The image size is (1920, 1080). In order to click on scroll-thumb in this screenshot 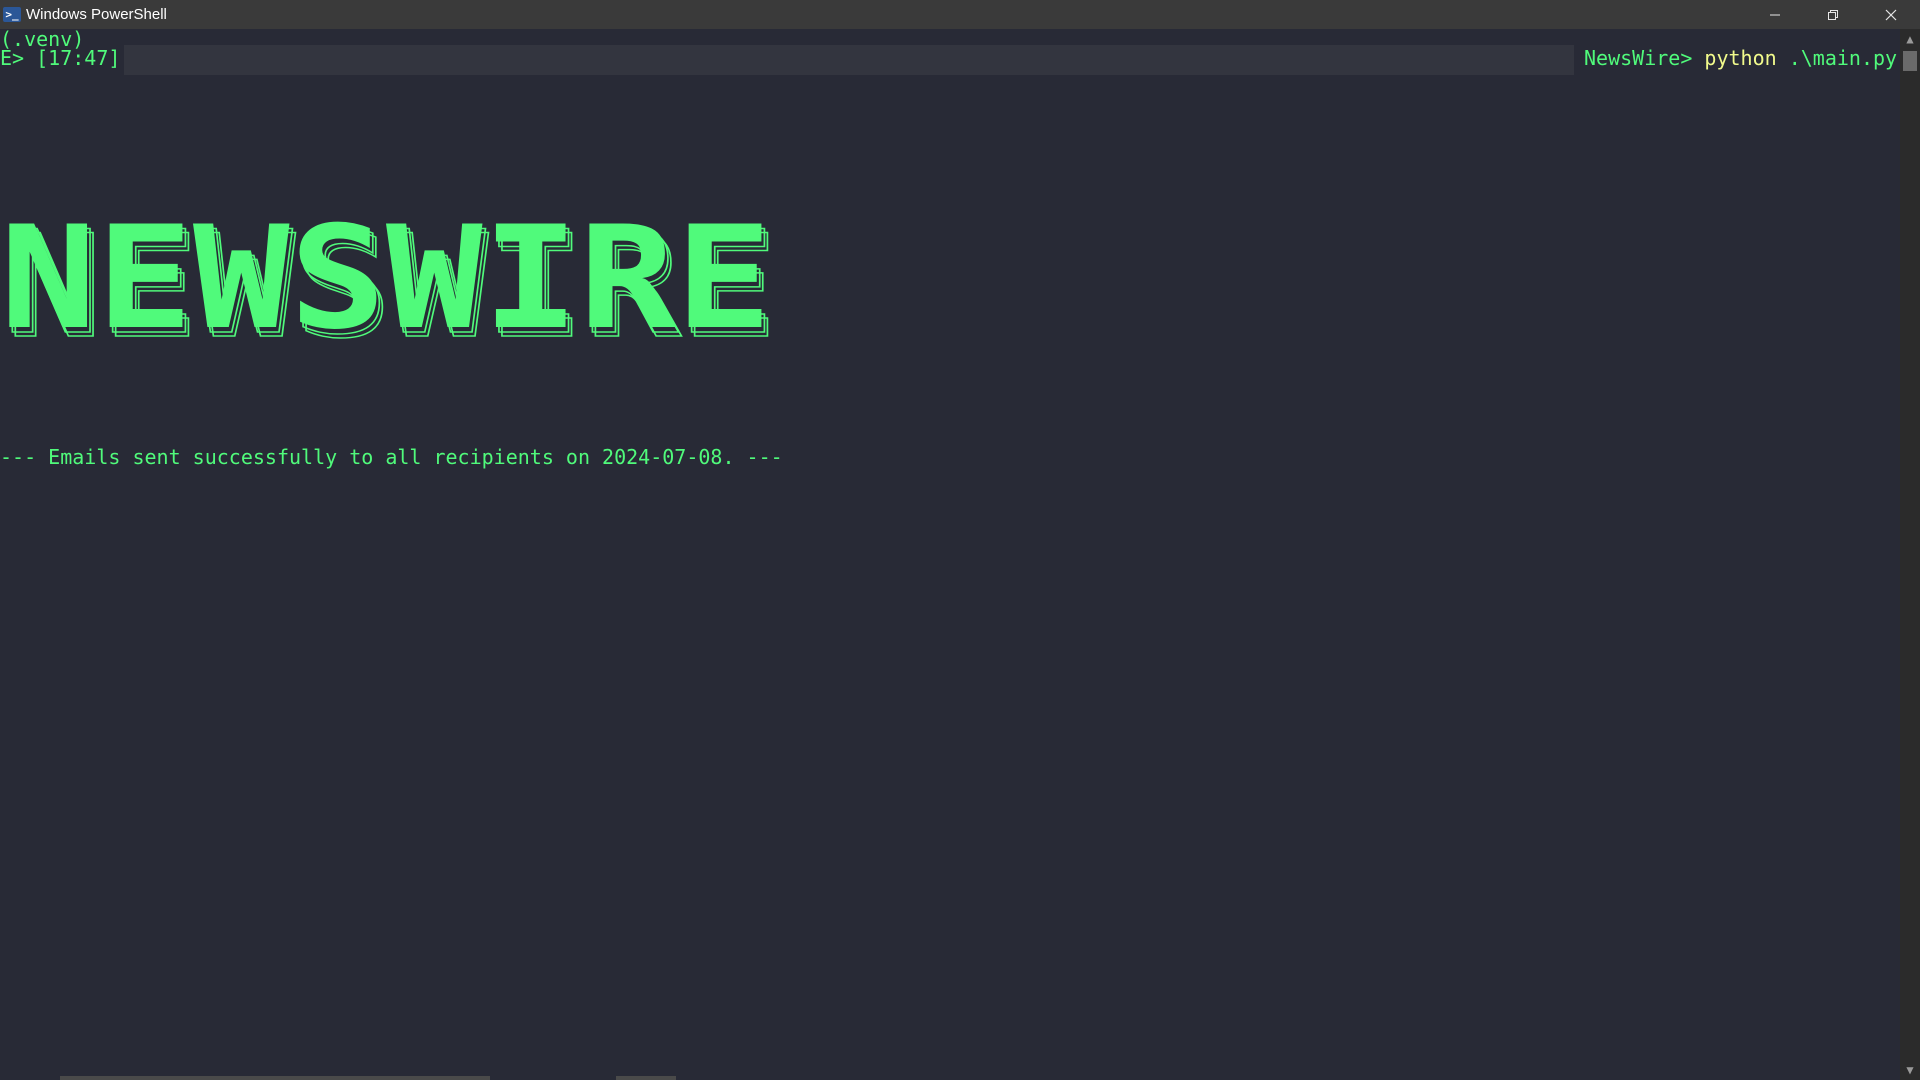, I will do `click(1910, 61)`.